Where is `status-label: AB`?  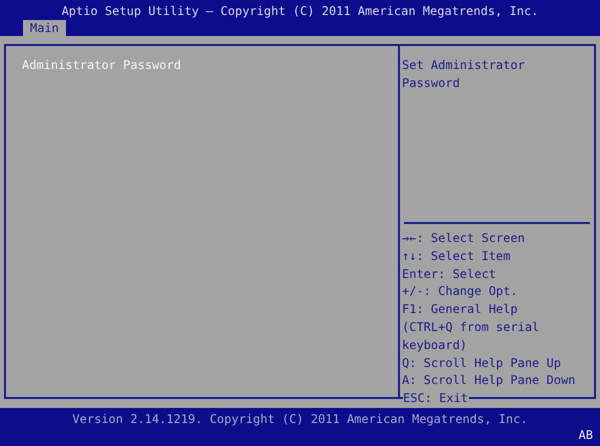 status-label: AB is located at coordinates (585, 435).